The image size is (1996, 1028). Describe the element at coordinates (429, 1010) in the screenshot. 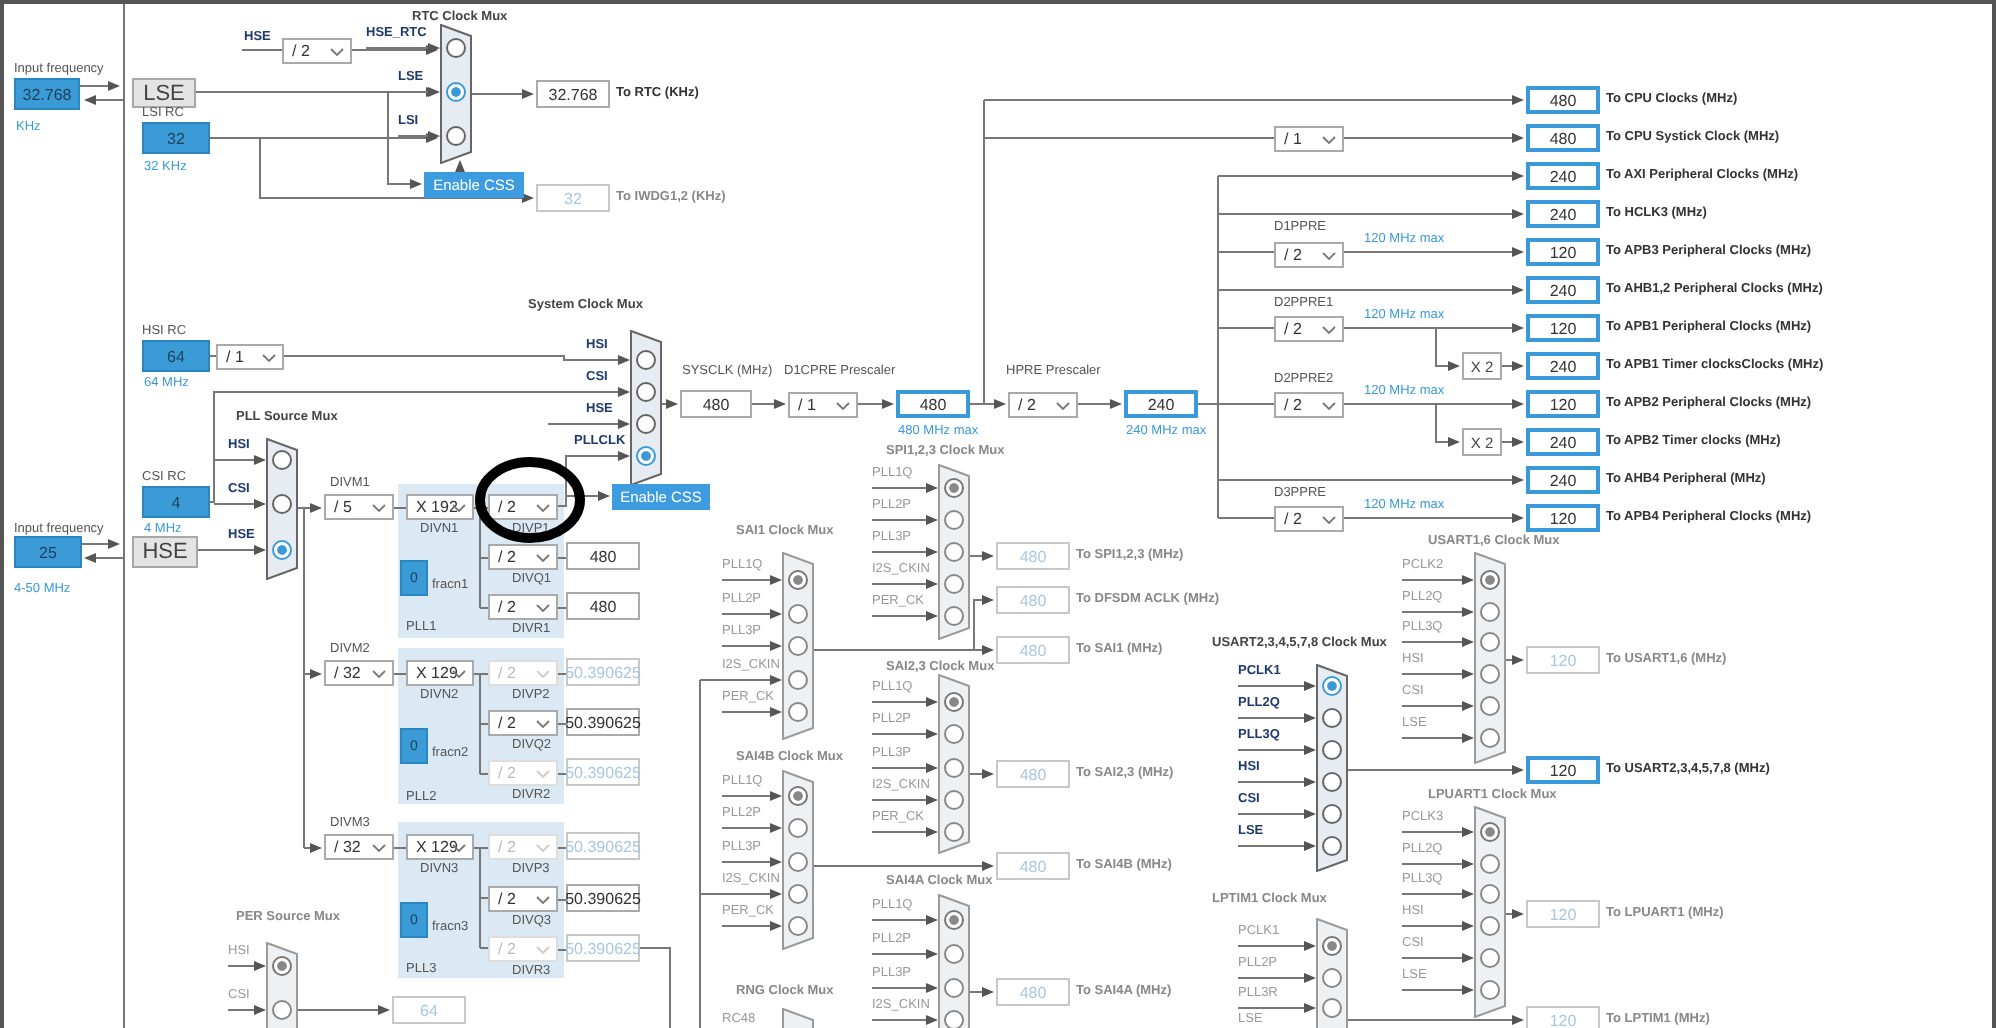

I see `frequency-value-box: 64` at that location.